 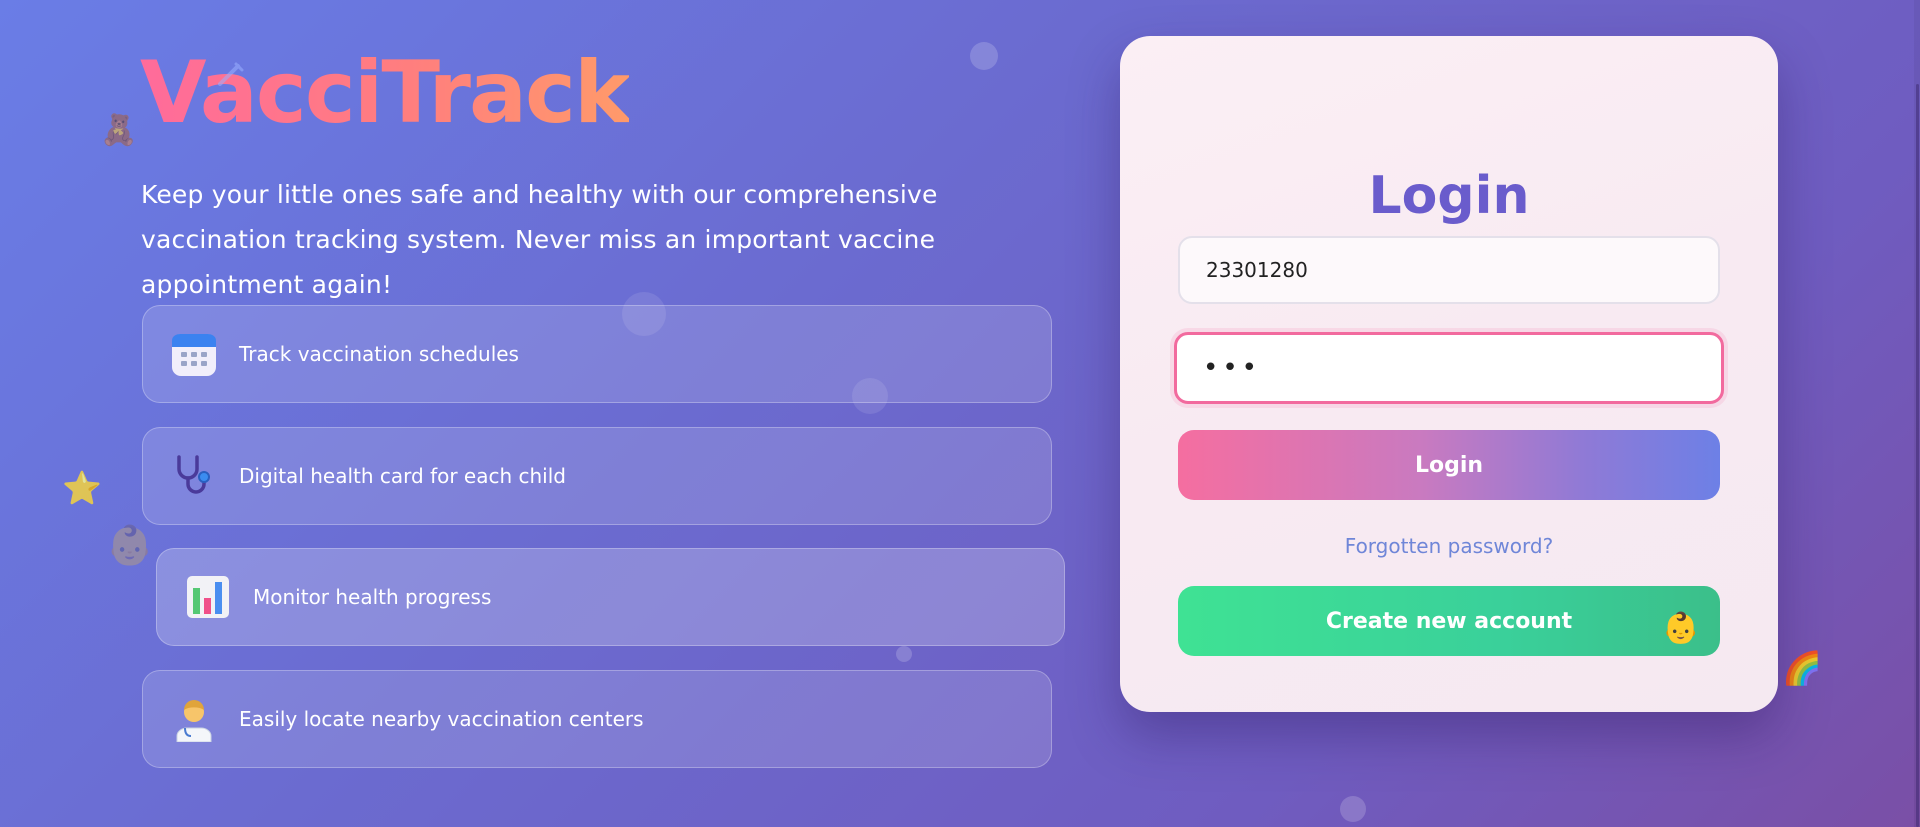 What do you see at coordinates (379, 354) in the screenshot?
I see `feature-label: Track vaccination schedules` at bounding box center [379, 354].